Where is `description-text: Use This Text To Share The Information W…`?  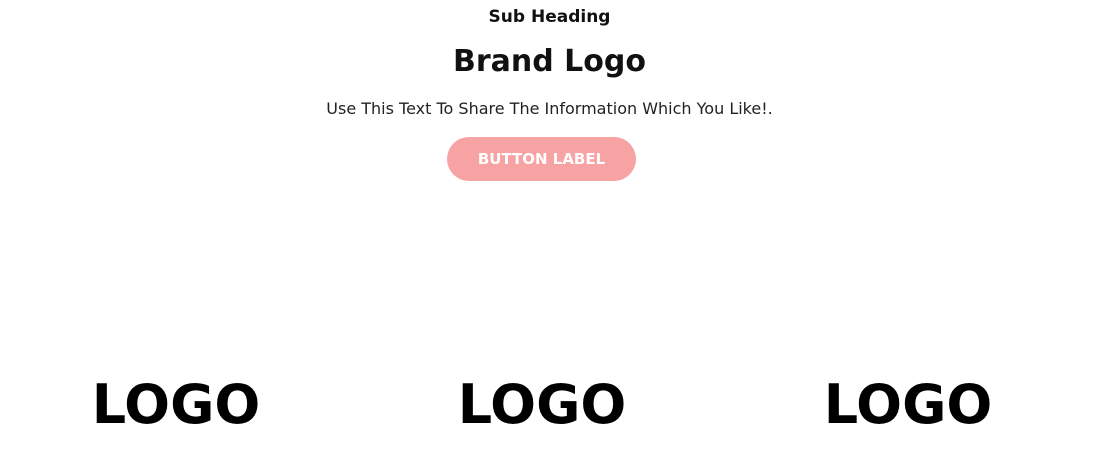
description-text: Use This Text To Share The Information W… is located at coordinates (549, 108).